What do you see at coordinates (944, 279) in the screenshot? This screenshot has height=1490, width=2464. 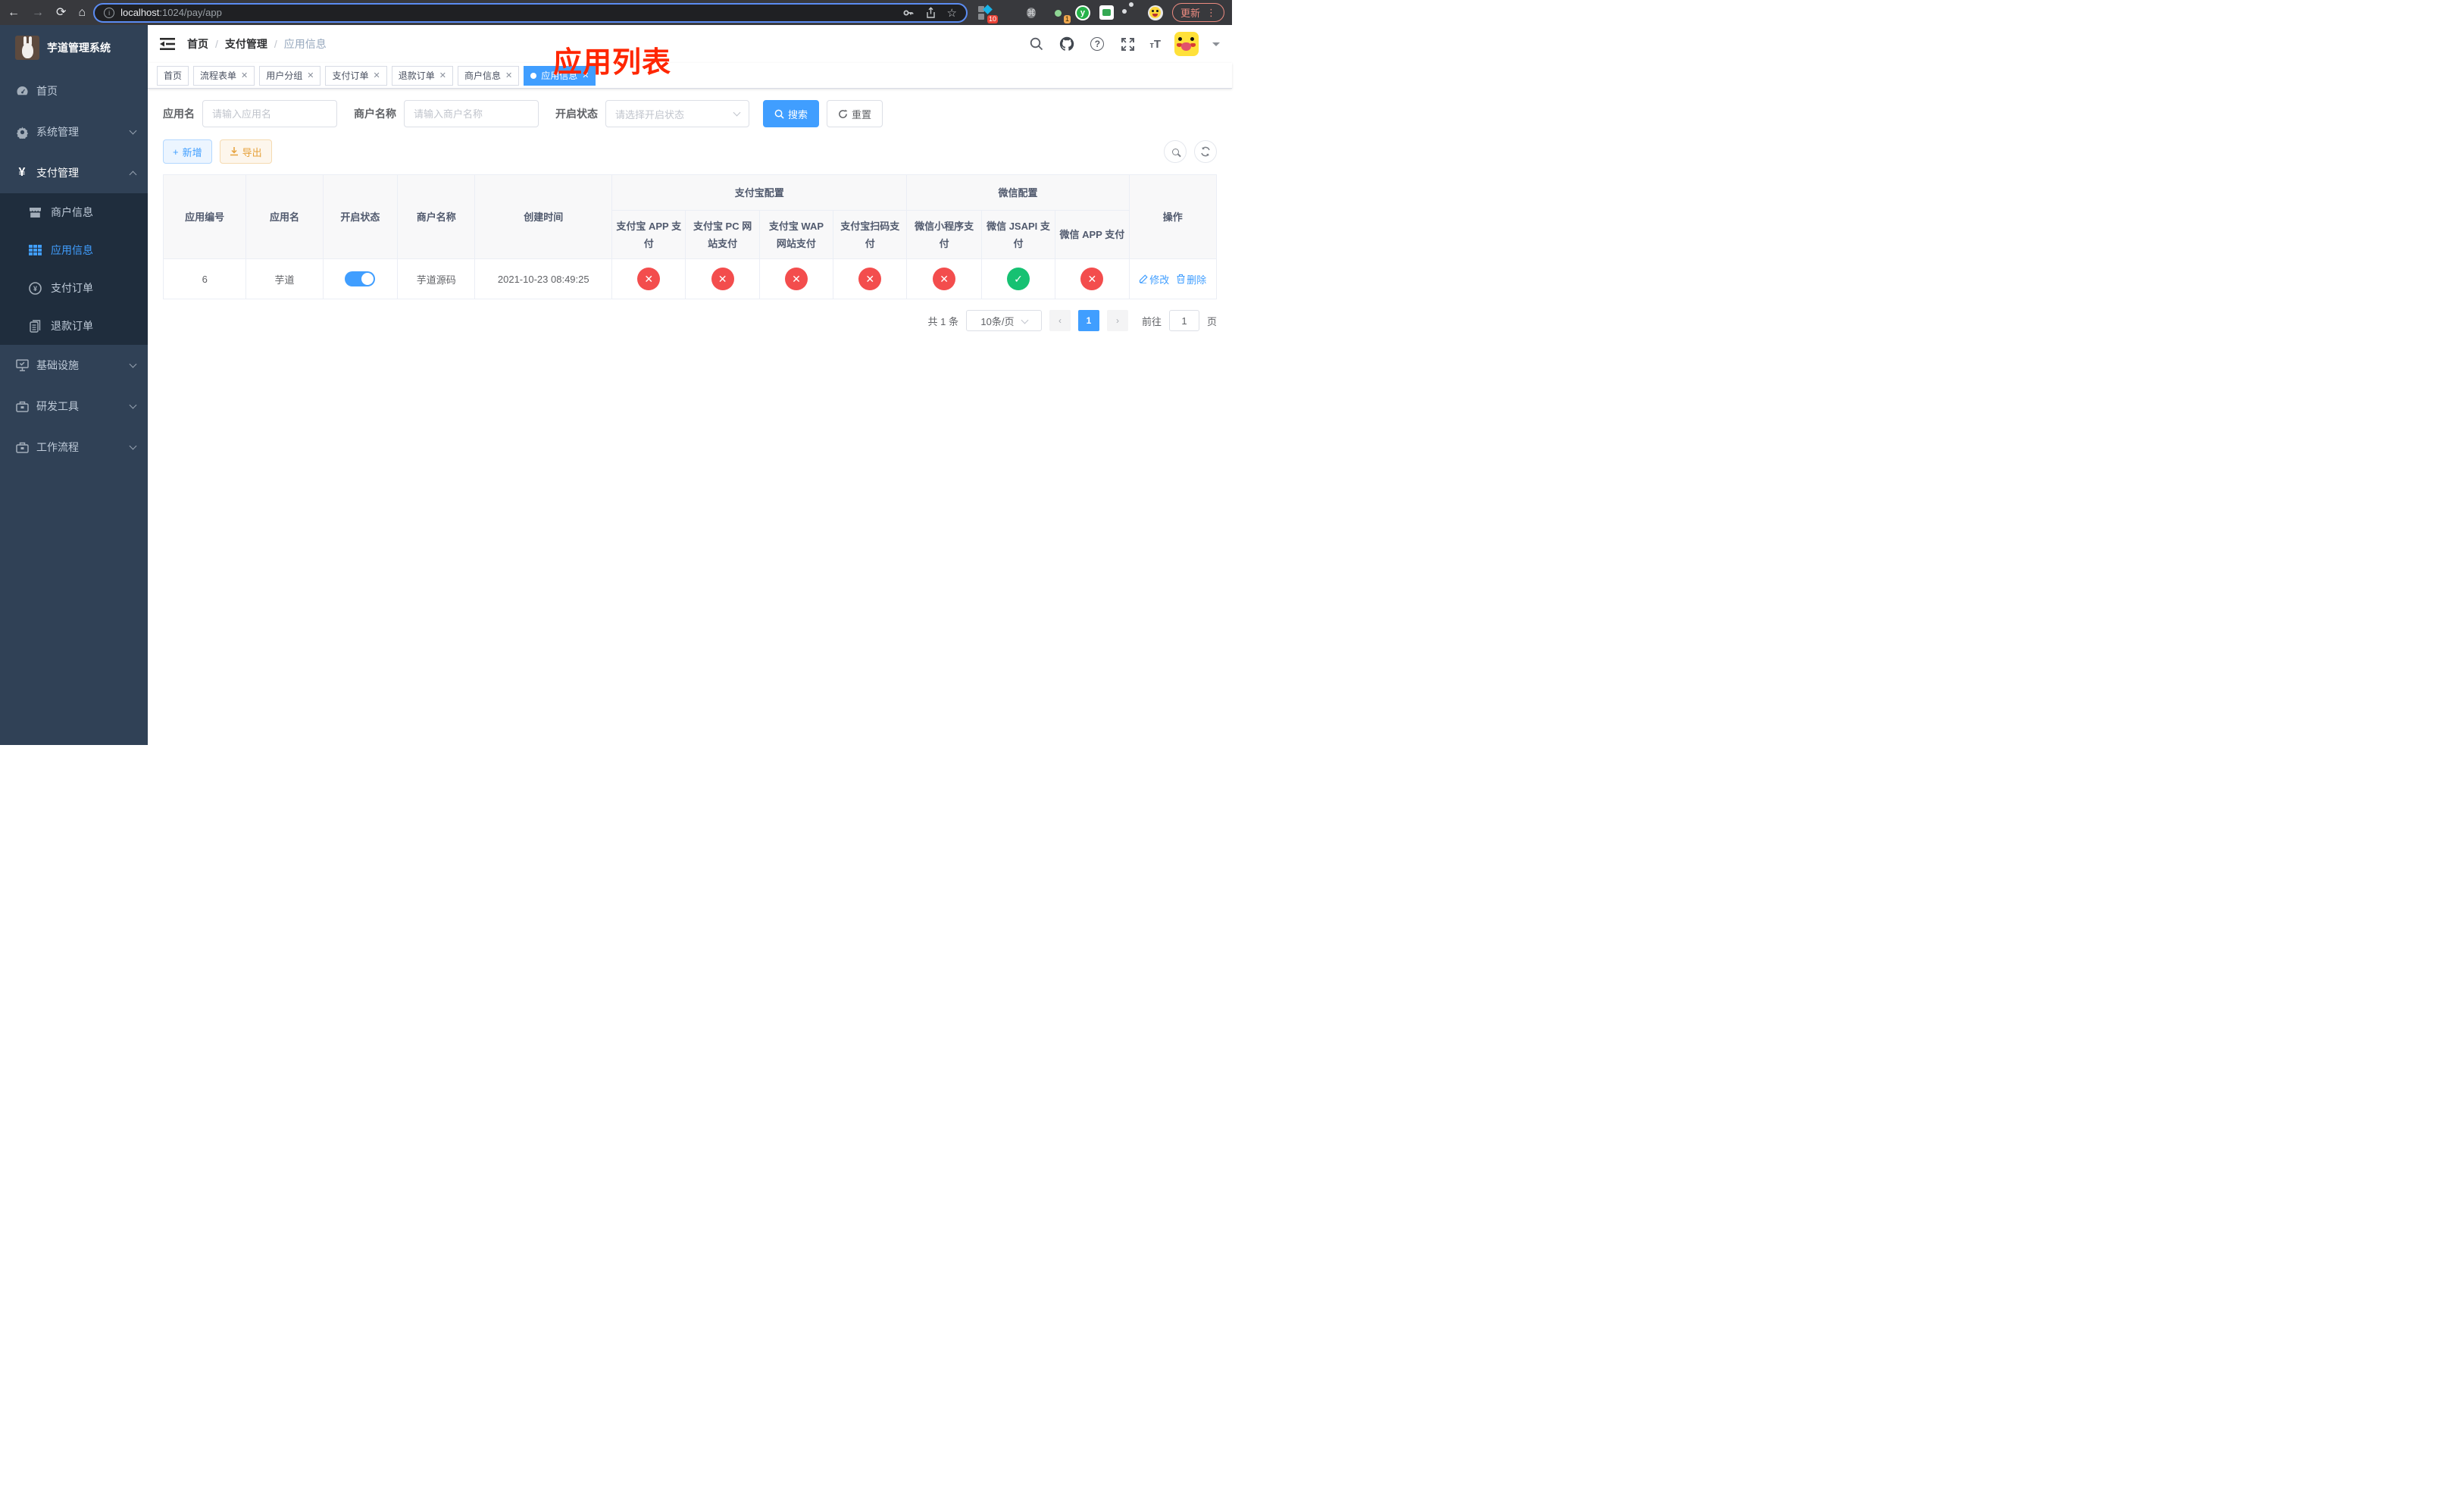 I see `wechat-mini-status-badge: ✕` at bounding box center [944, 279].